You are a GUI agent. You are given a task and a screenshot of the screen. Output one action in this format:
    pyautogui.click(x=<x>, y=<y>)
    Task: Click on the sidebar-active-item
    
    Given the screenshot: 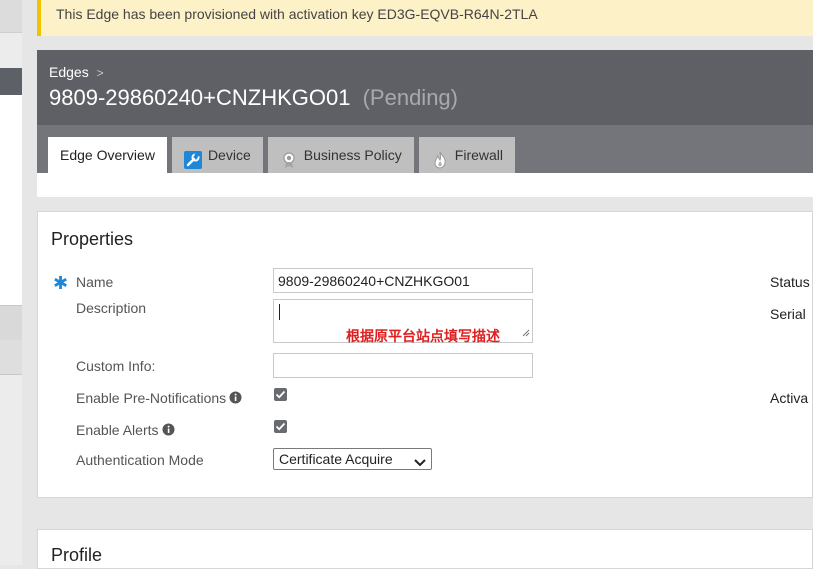 What is the action you would take?
    pyautogui.click(x=11, y=81)
    